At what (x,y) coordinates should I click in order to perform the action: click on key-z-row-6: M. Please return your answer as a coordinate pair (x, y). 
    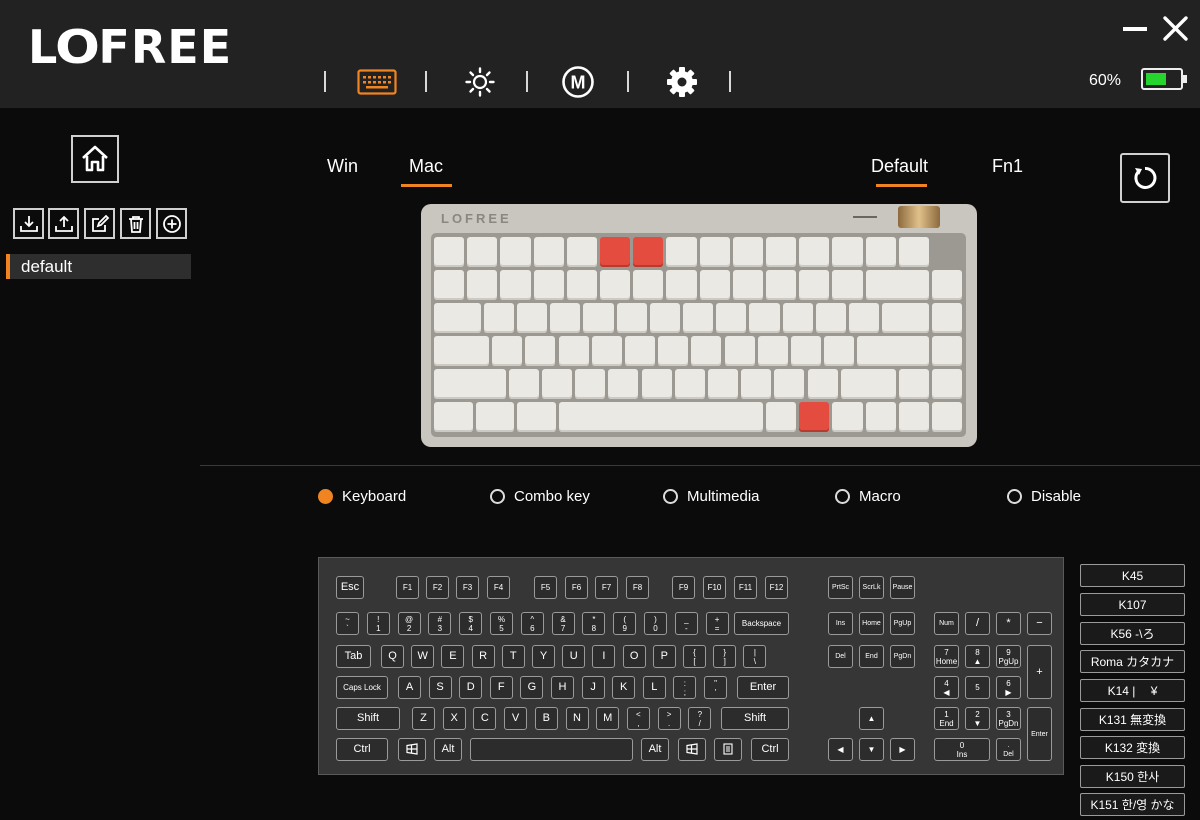
    Looking at the image, I should click on (608, 718).